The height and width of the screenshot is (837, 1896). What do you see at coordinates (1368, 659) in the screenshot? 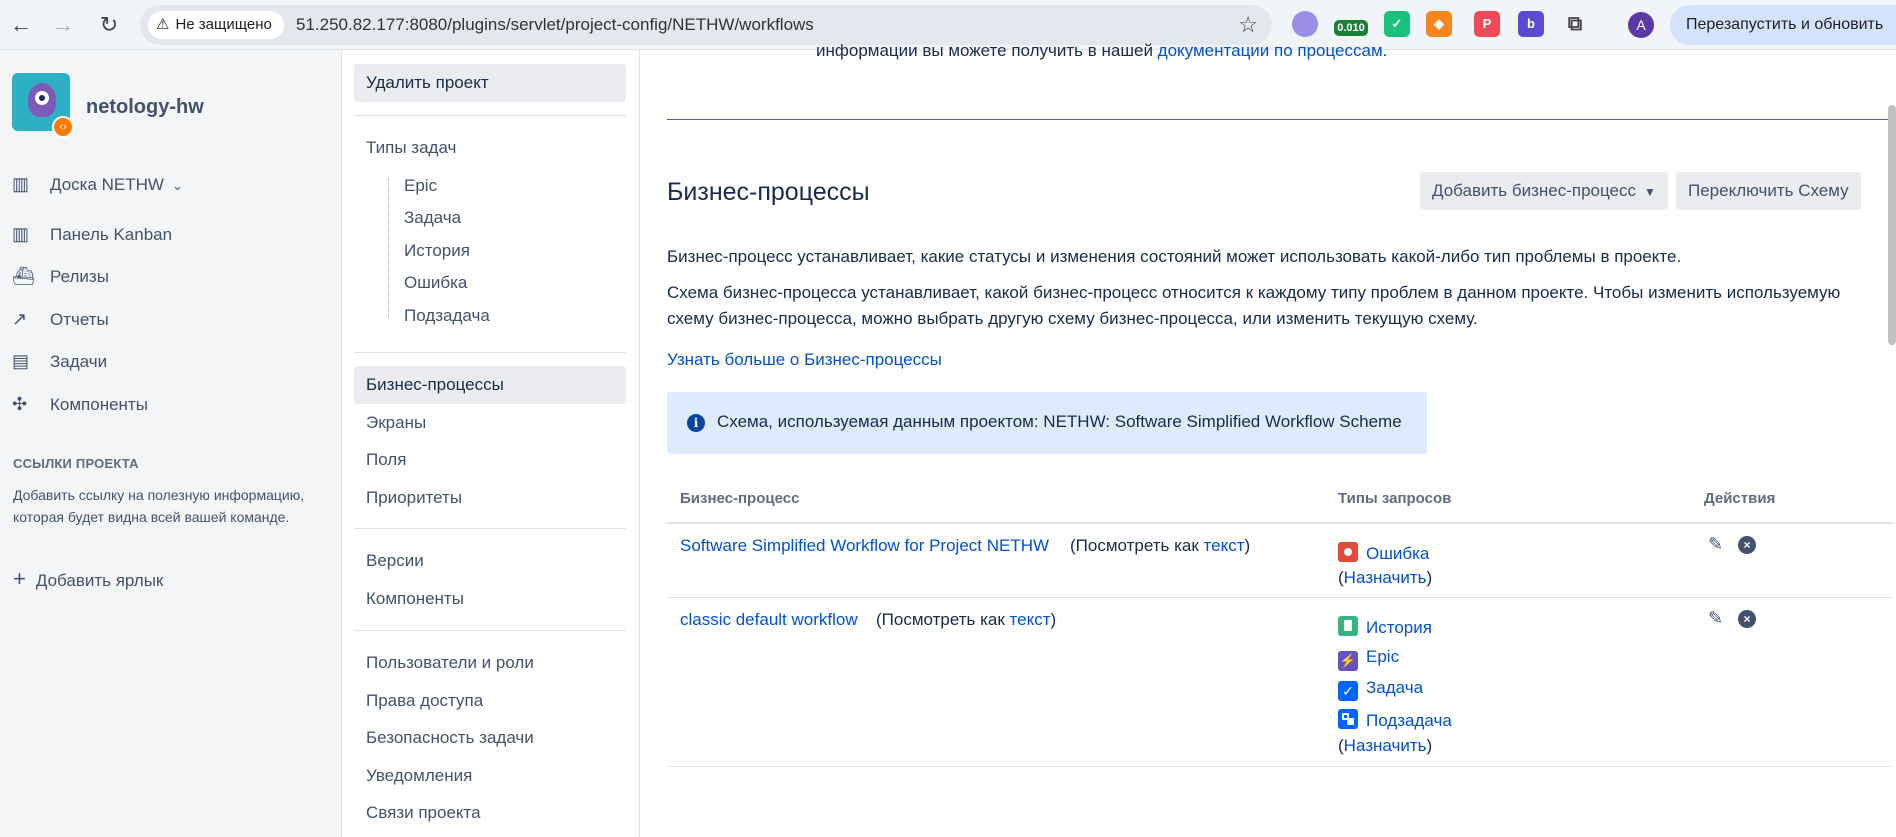
I see `issue-type-epic: ⚡ Epic` at bounding box center [1368, 659].